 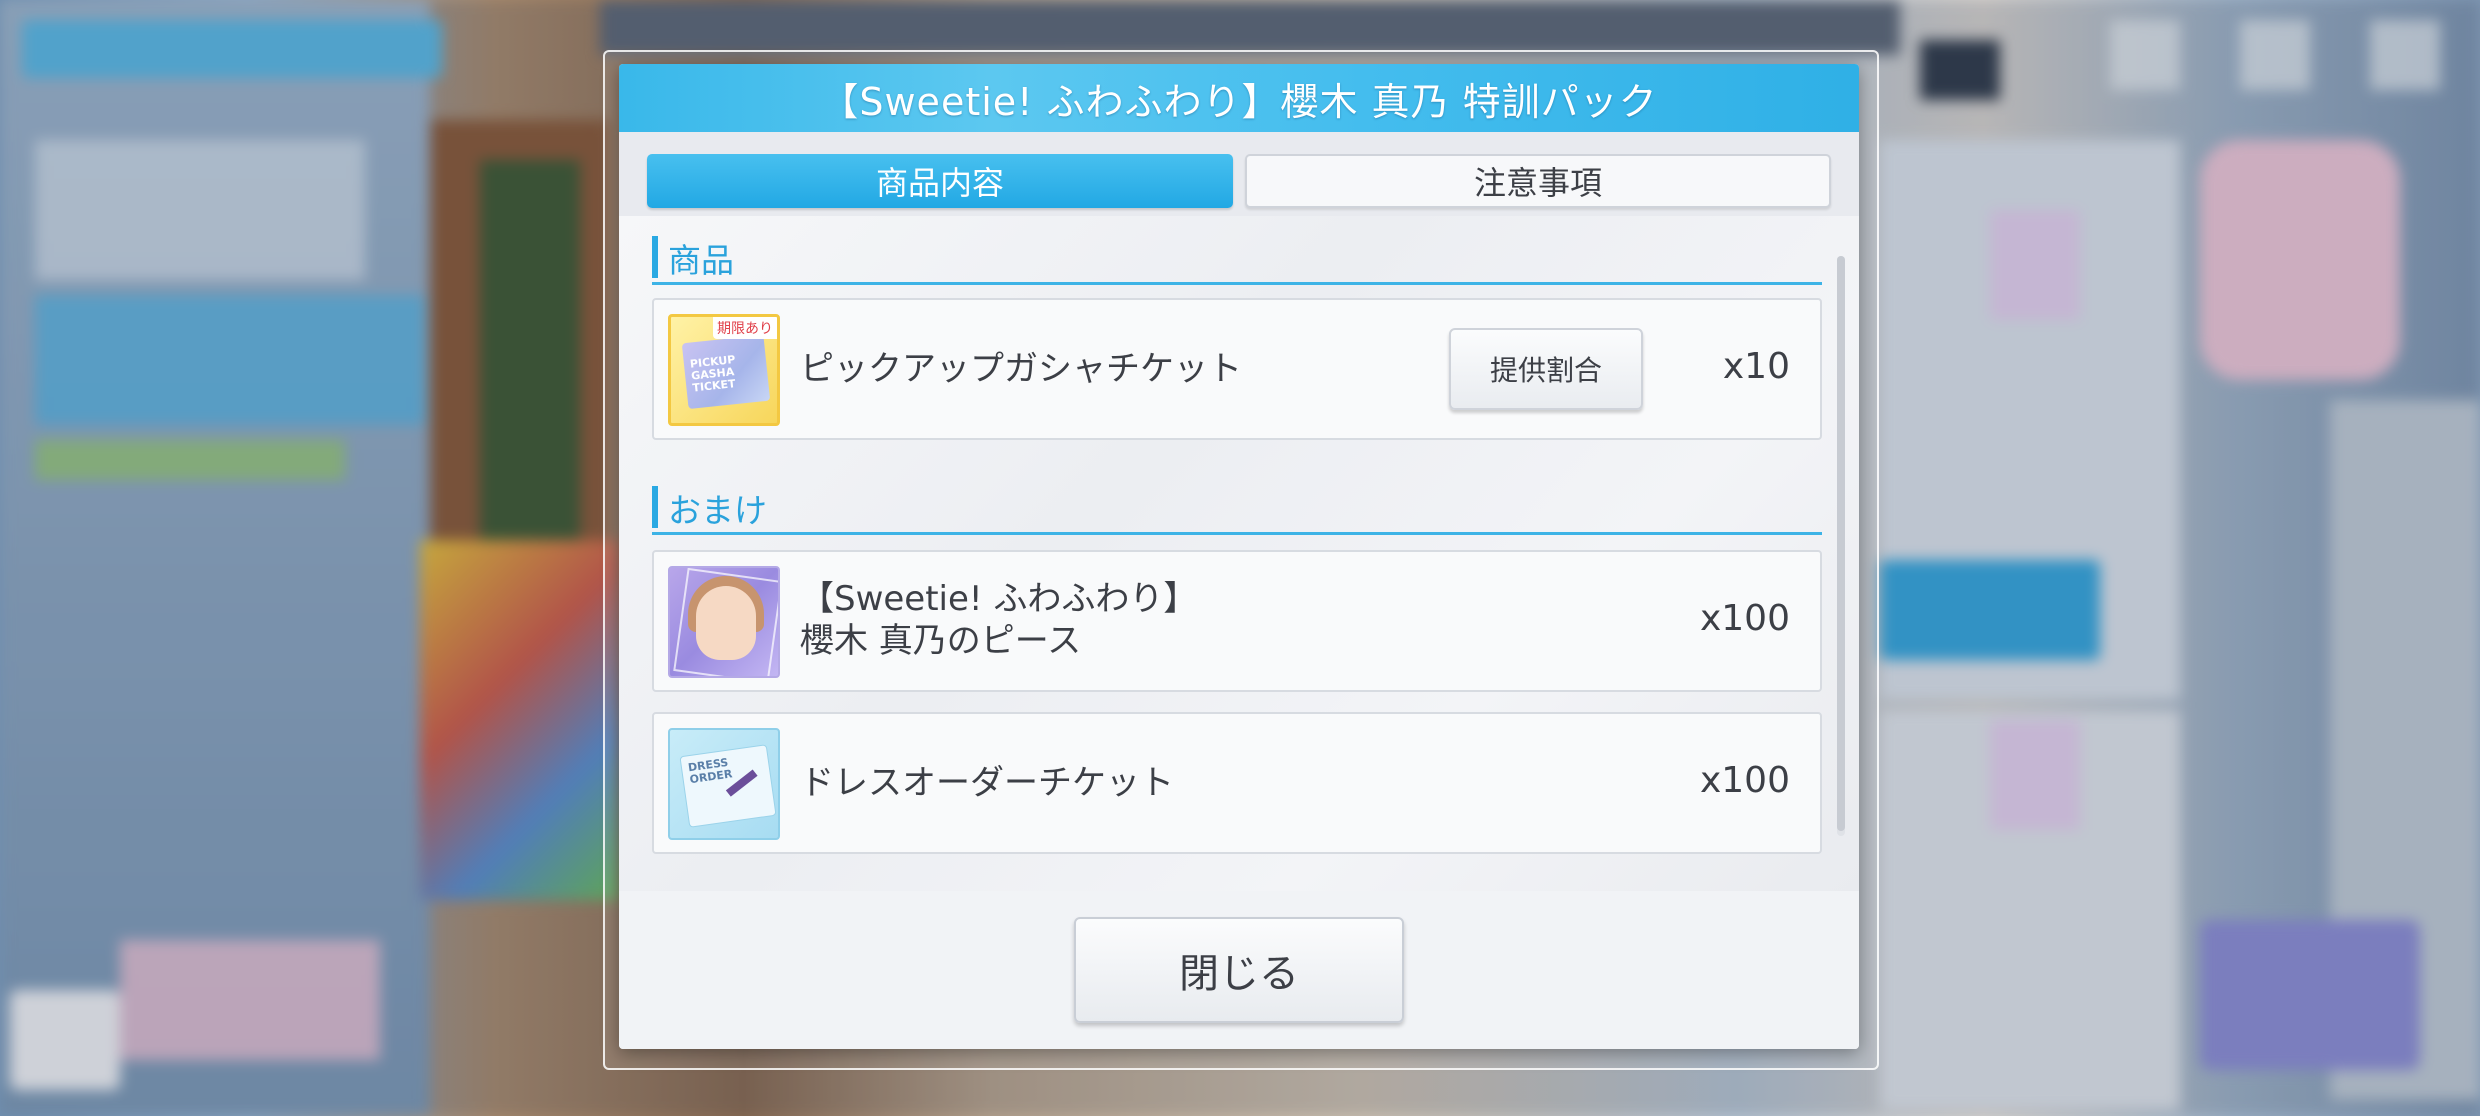 What do you see at coordinates (999, 599) in the screenshot?
I see `item-name-line1: 【Sweetie! ふわふわり】` at bounding box center [999, 599].